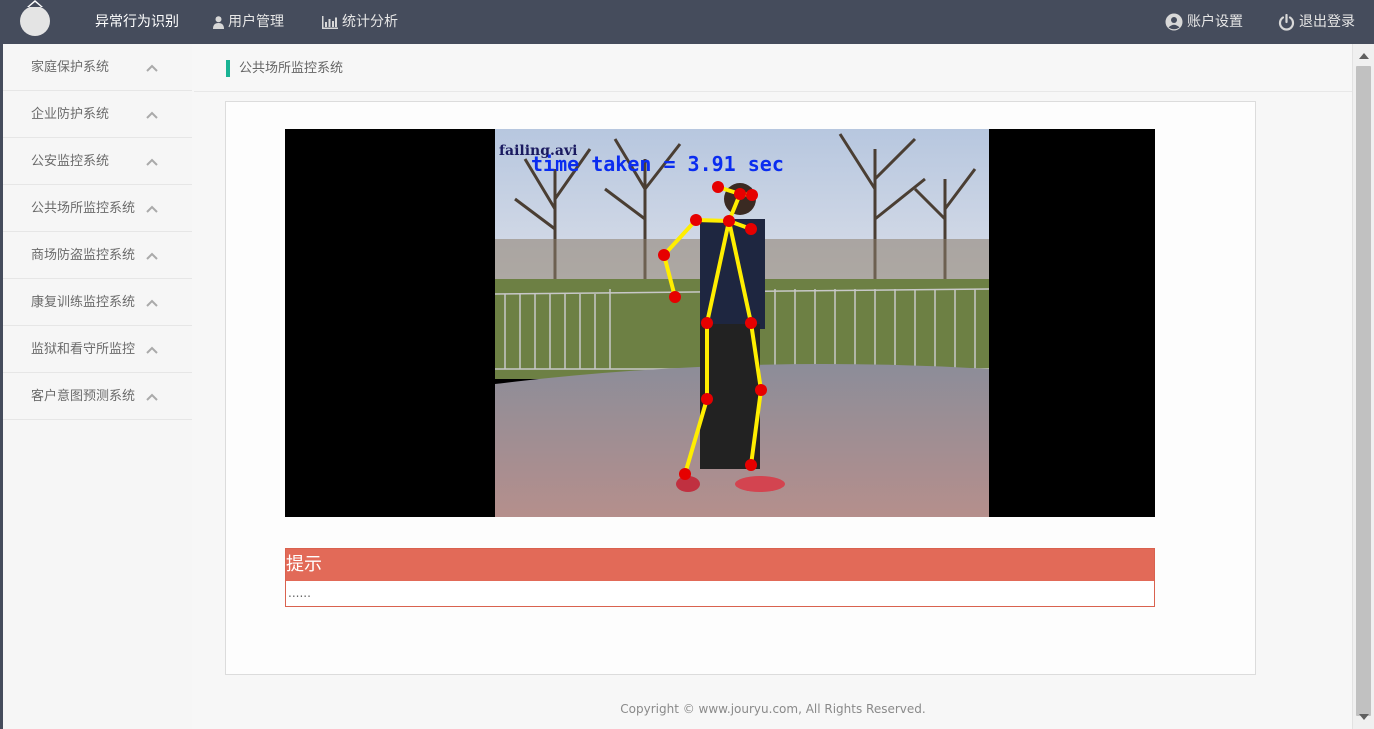  I want to click on nav-user-management: 用户管理, so click(248, 22).